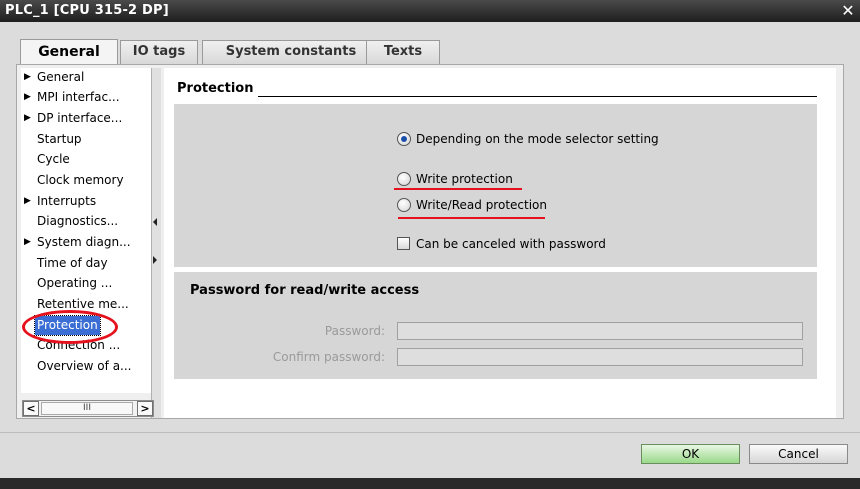 This screenshot has height=489, width=860. Describe the element at coordinates (354, 331) in the screenshot. I see `password-label: Password:` at that location.